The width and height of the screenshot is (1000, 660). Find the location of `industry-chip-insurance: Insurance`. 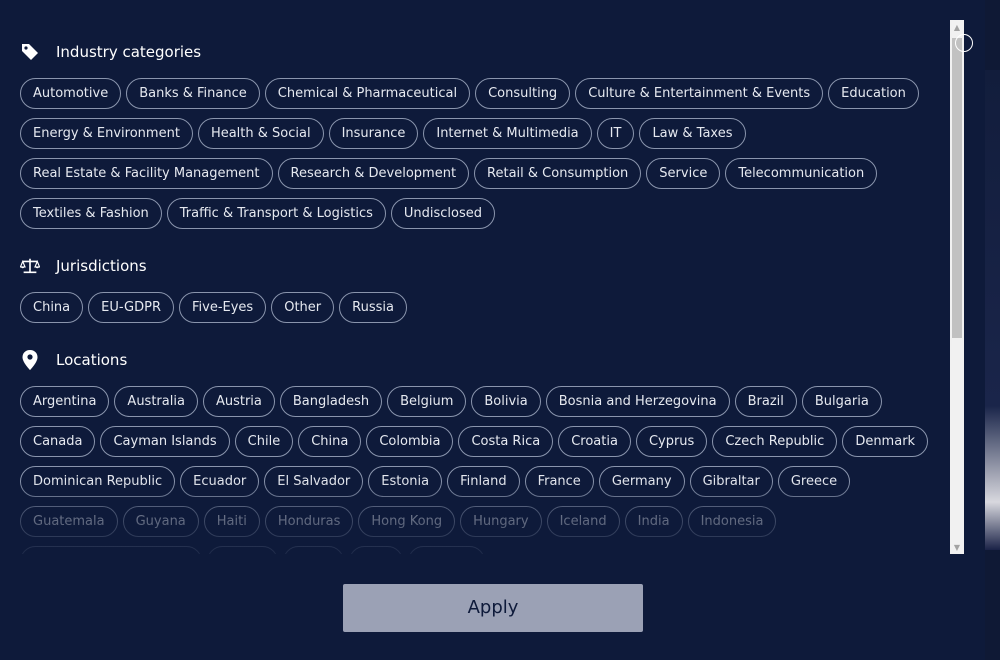

industry-chip-insurance: Insurance is located at coordinates (373, 133).